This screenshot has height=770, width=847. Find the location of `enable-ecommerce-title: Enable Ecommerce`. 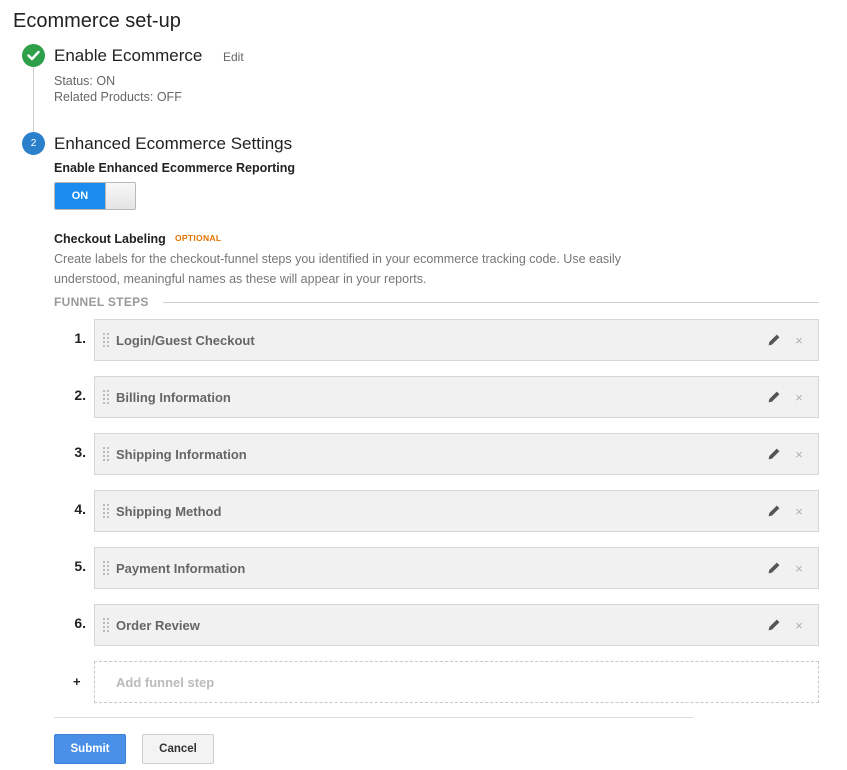

enable-ecommerce-title: Enable Ecommerce is located at coordinates (128, 55).